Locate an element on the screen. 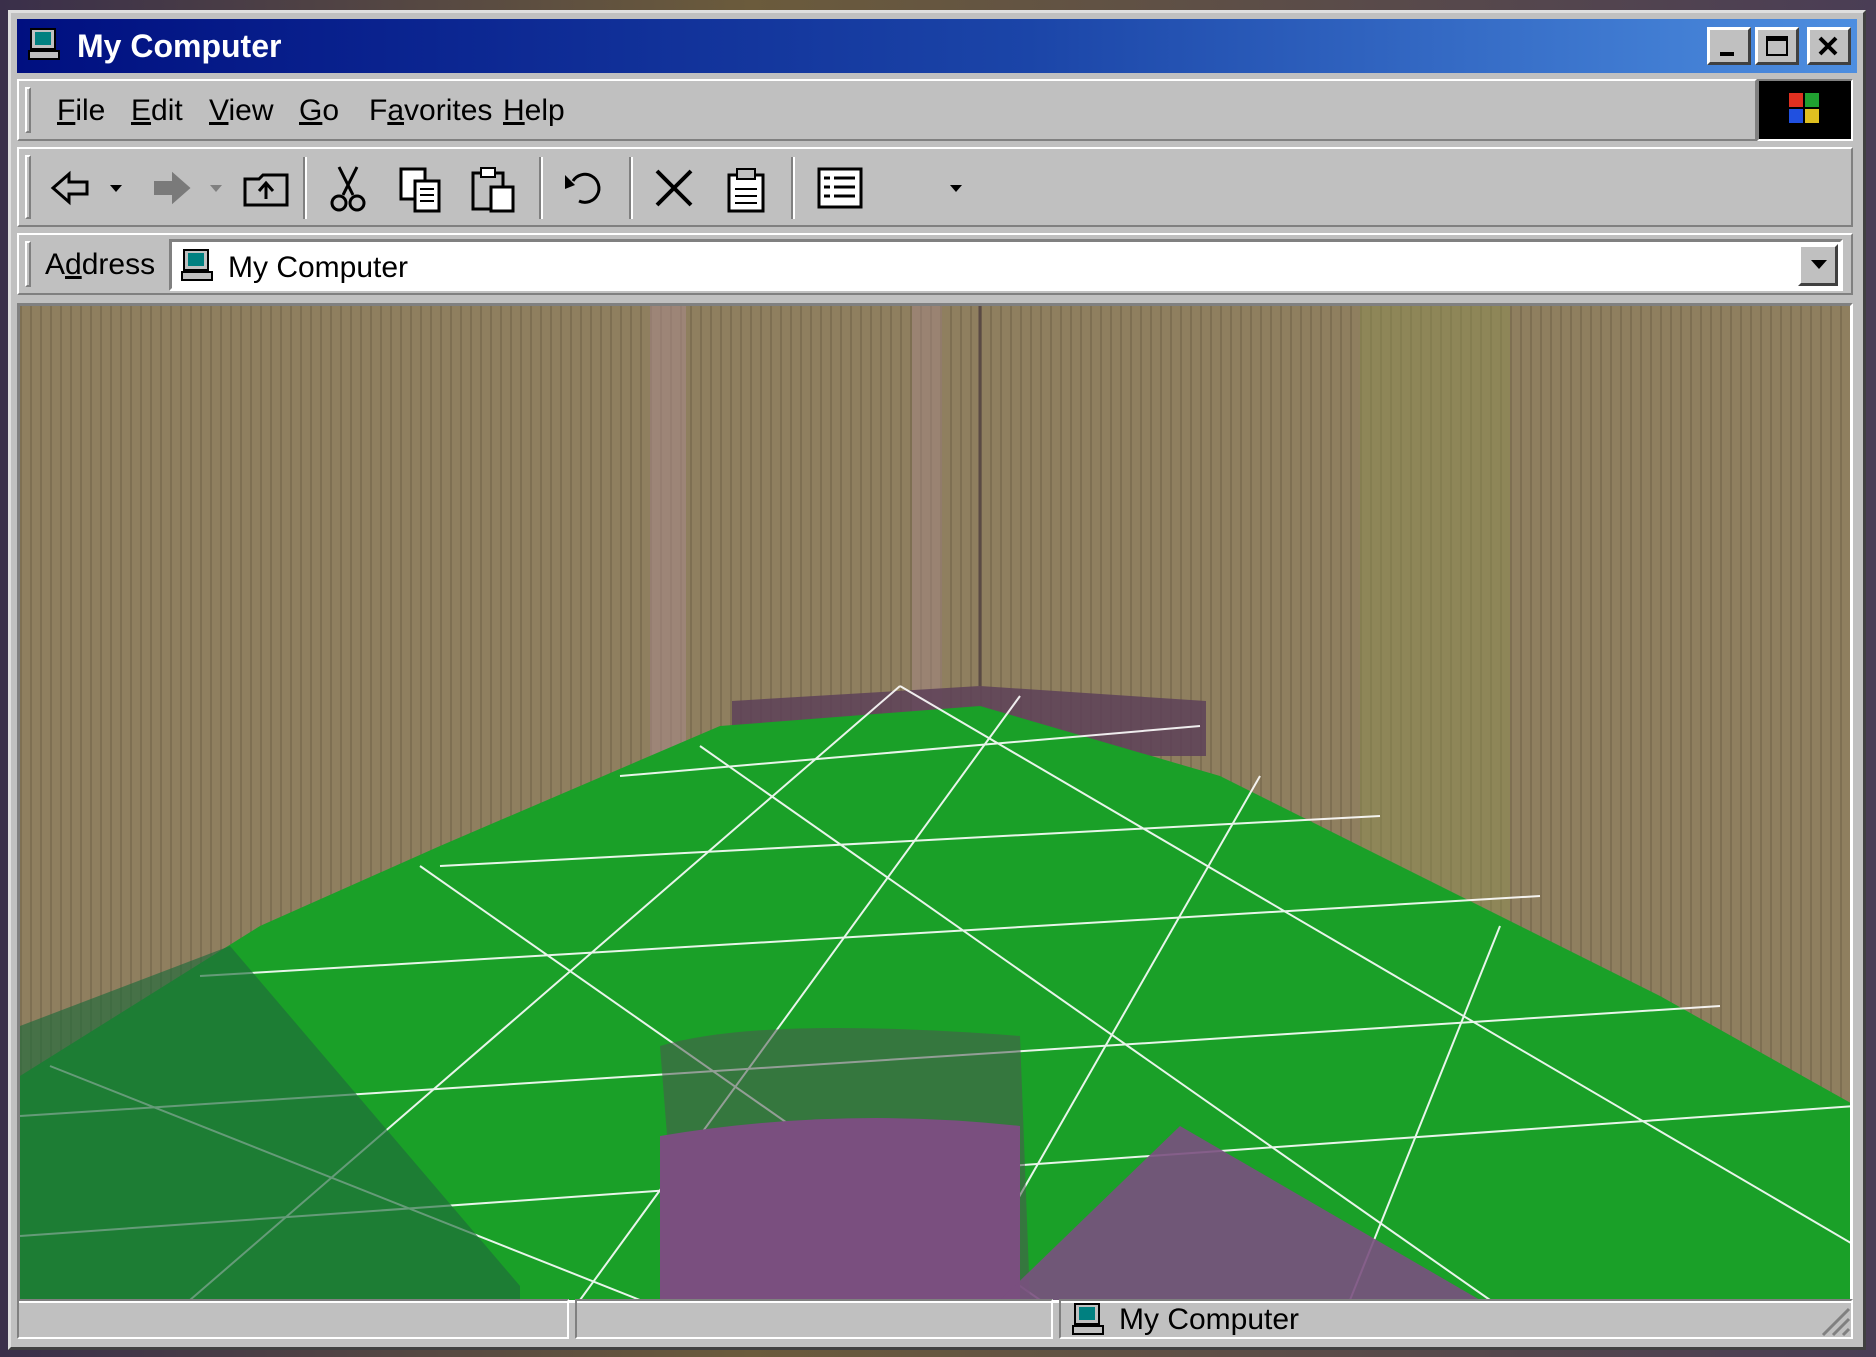  back-dropdown-icon is located at coordinates (116, 188).